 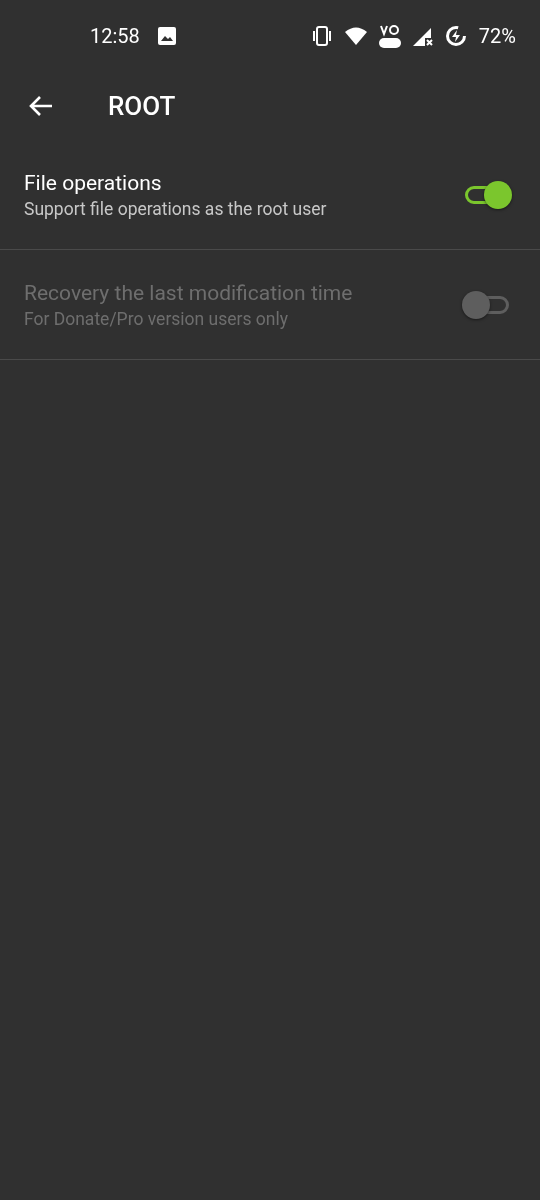 I want to click on setting-summary: For Donate/Pro version users only, so click(x=157, y=318).